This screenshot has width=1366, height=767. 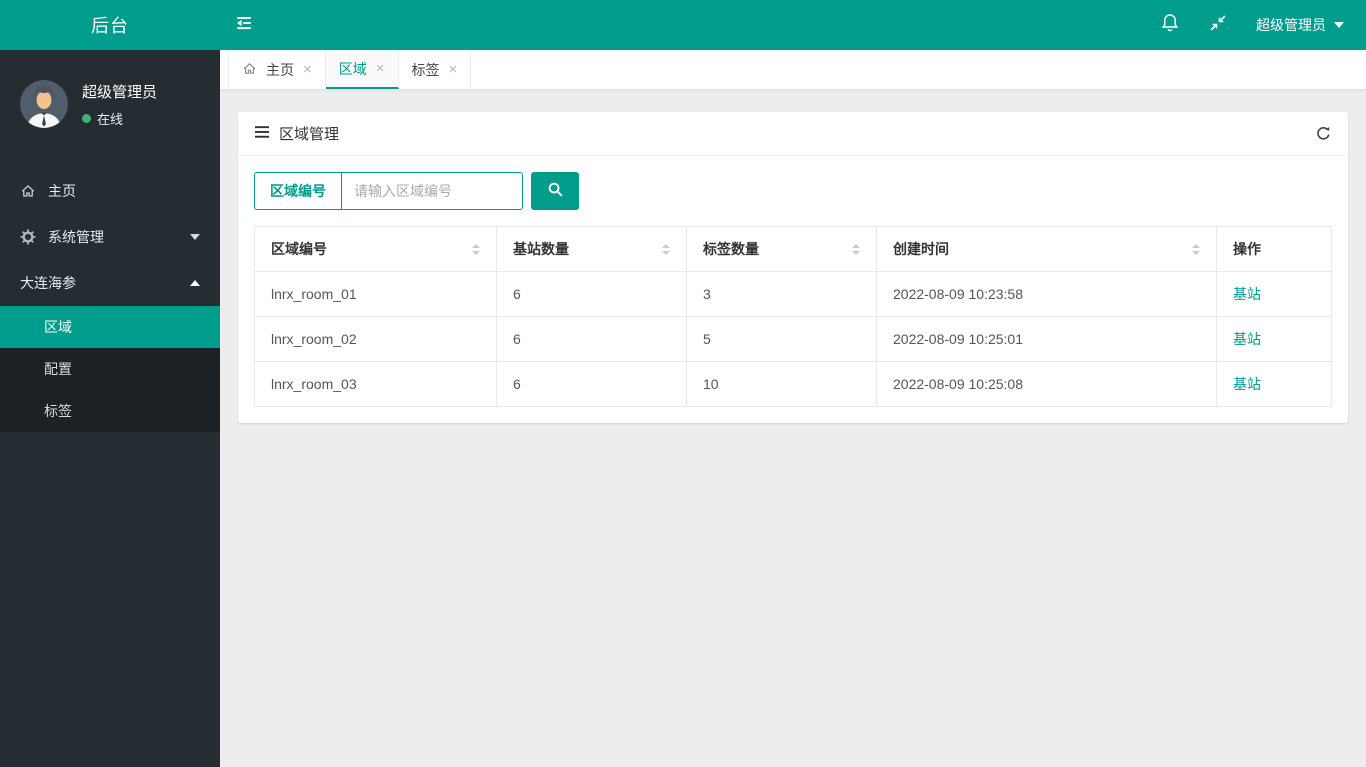 I want to click on bell-icon, so click(x=1170, y=25).